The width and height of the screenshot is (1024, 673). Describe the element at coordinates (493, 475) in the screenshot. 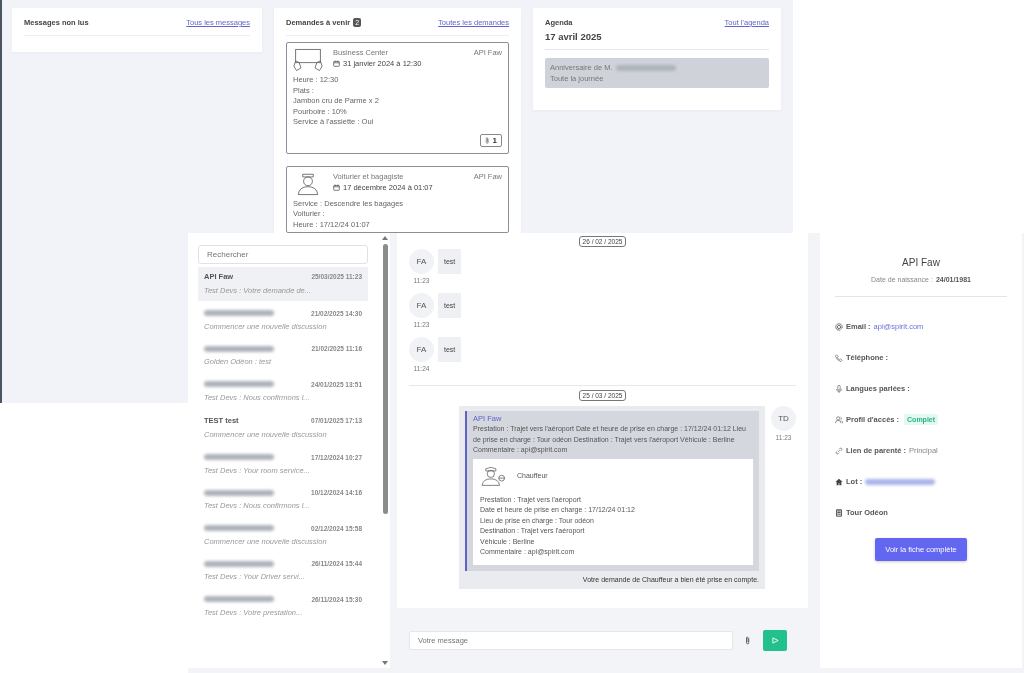

I see `chauffeur-icon` at that location.